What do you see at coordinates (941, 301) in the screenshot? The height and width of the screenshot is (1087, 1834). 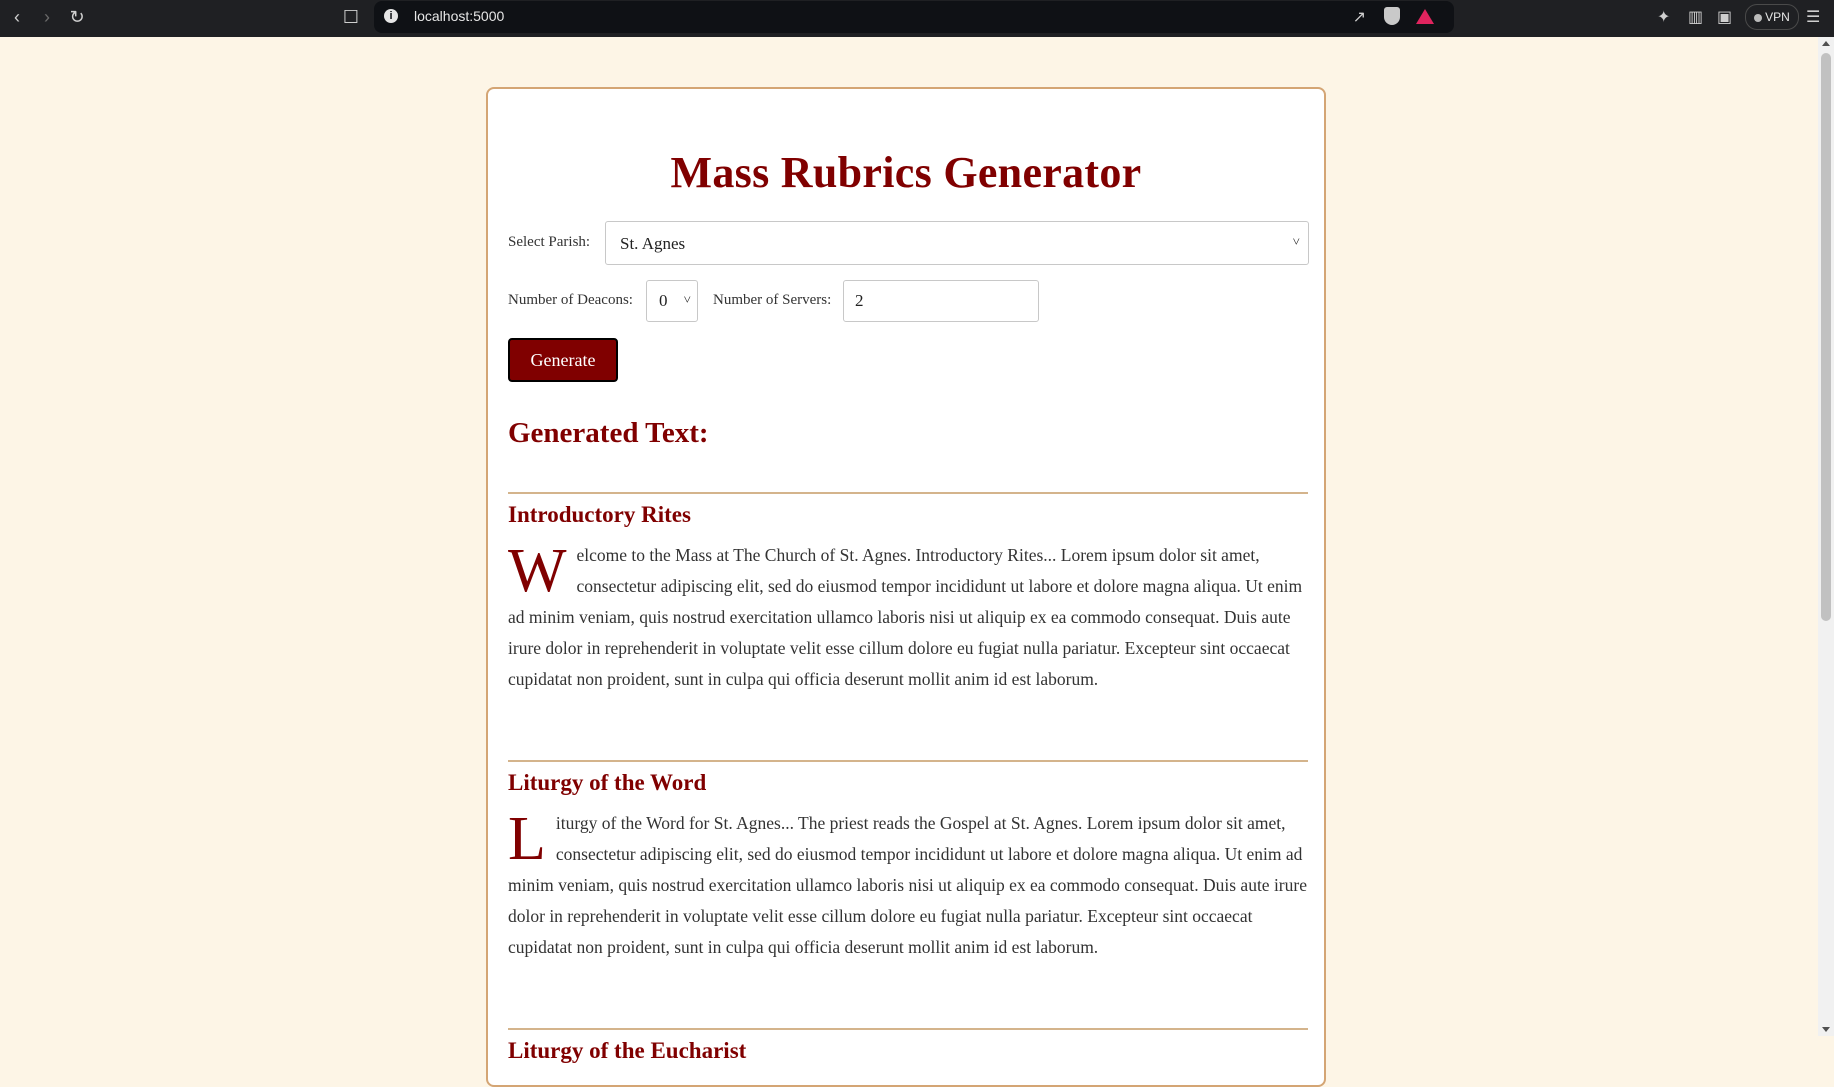 I see `servers-input` at bounding box center [941, 301].